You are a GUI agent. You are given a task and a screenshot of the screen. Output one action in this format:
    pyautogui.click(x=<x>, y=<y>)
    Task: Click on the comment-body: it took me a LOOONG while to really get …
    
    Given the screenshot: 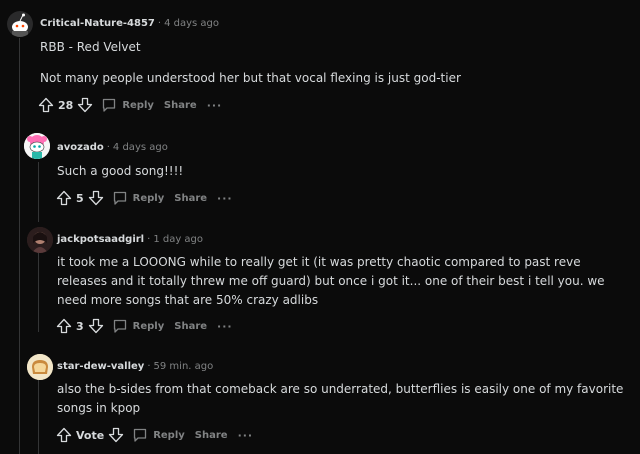 What is the action you would take?
    pyautogui.click(x=342, y=281)
    